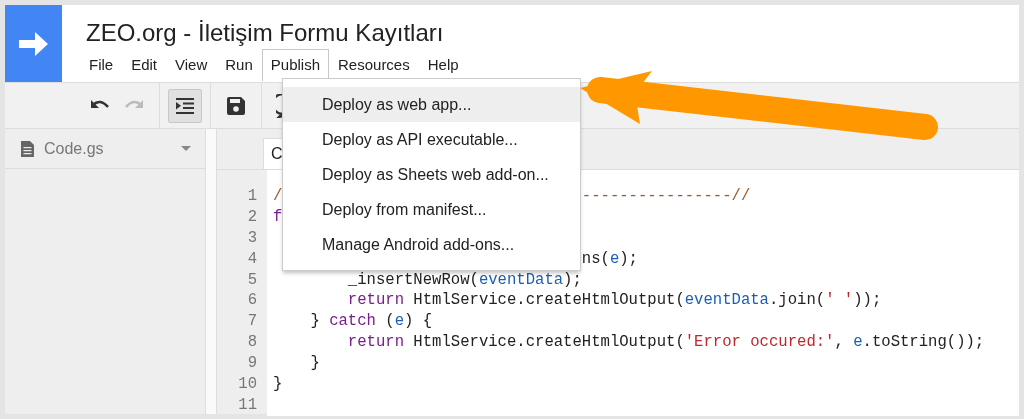 Image resolution: width=1024 pixels, height=419 pixels. I want to click on code-text: /, so click(278, 196).